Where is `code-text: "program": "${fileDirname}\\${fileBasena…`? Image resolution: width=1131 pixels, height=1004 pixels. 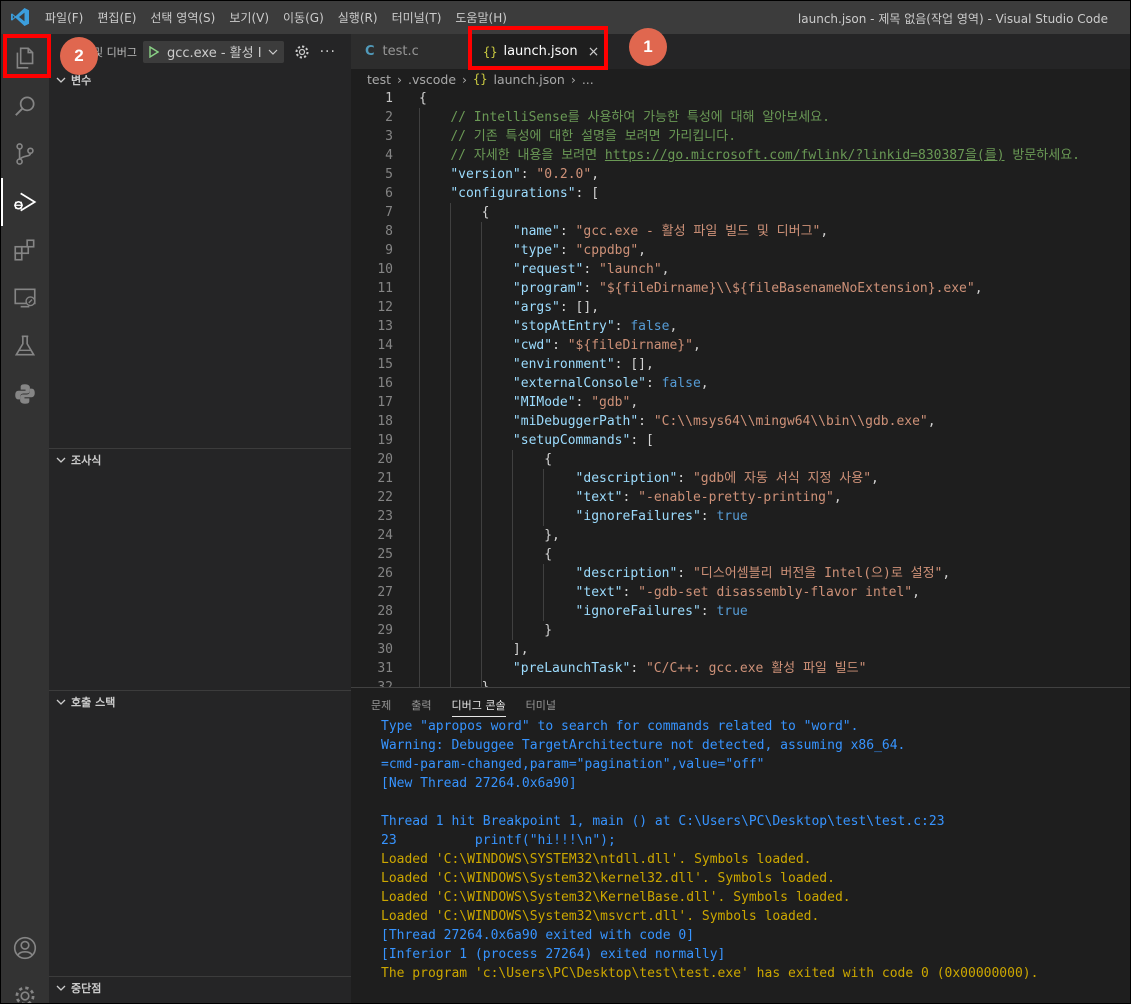
code-text: "program": "${fileDirname}\\${fileBasena… is located at coordinates (701, 288).